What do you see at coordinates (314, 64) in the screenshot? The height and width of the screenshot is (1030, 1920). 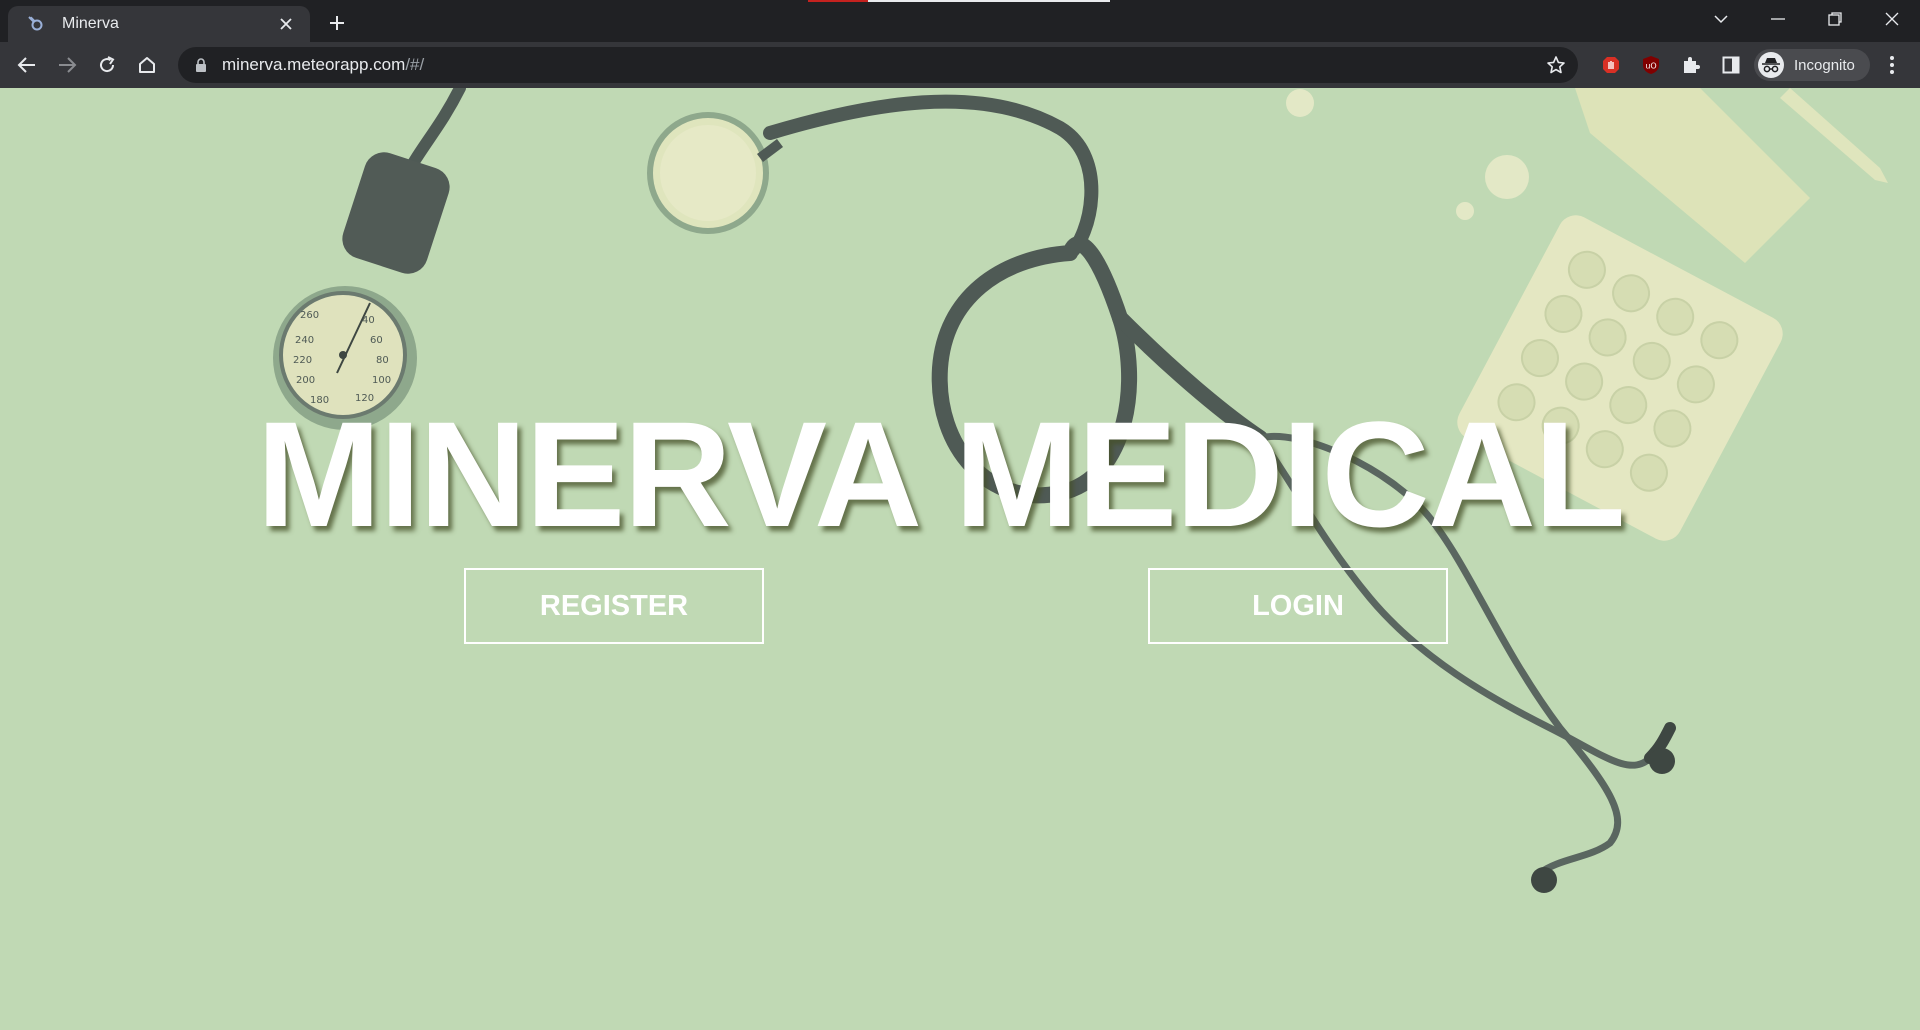 I see `url-host: minerva.meteorapp.com` at bounding box center [314, 64].